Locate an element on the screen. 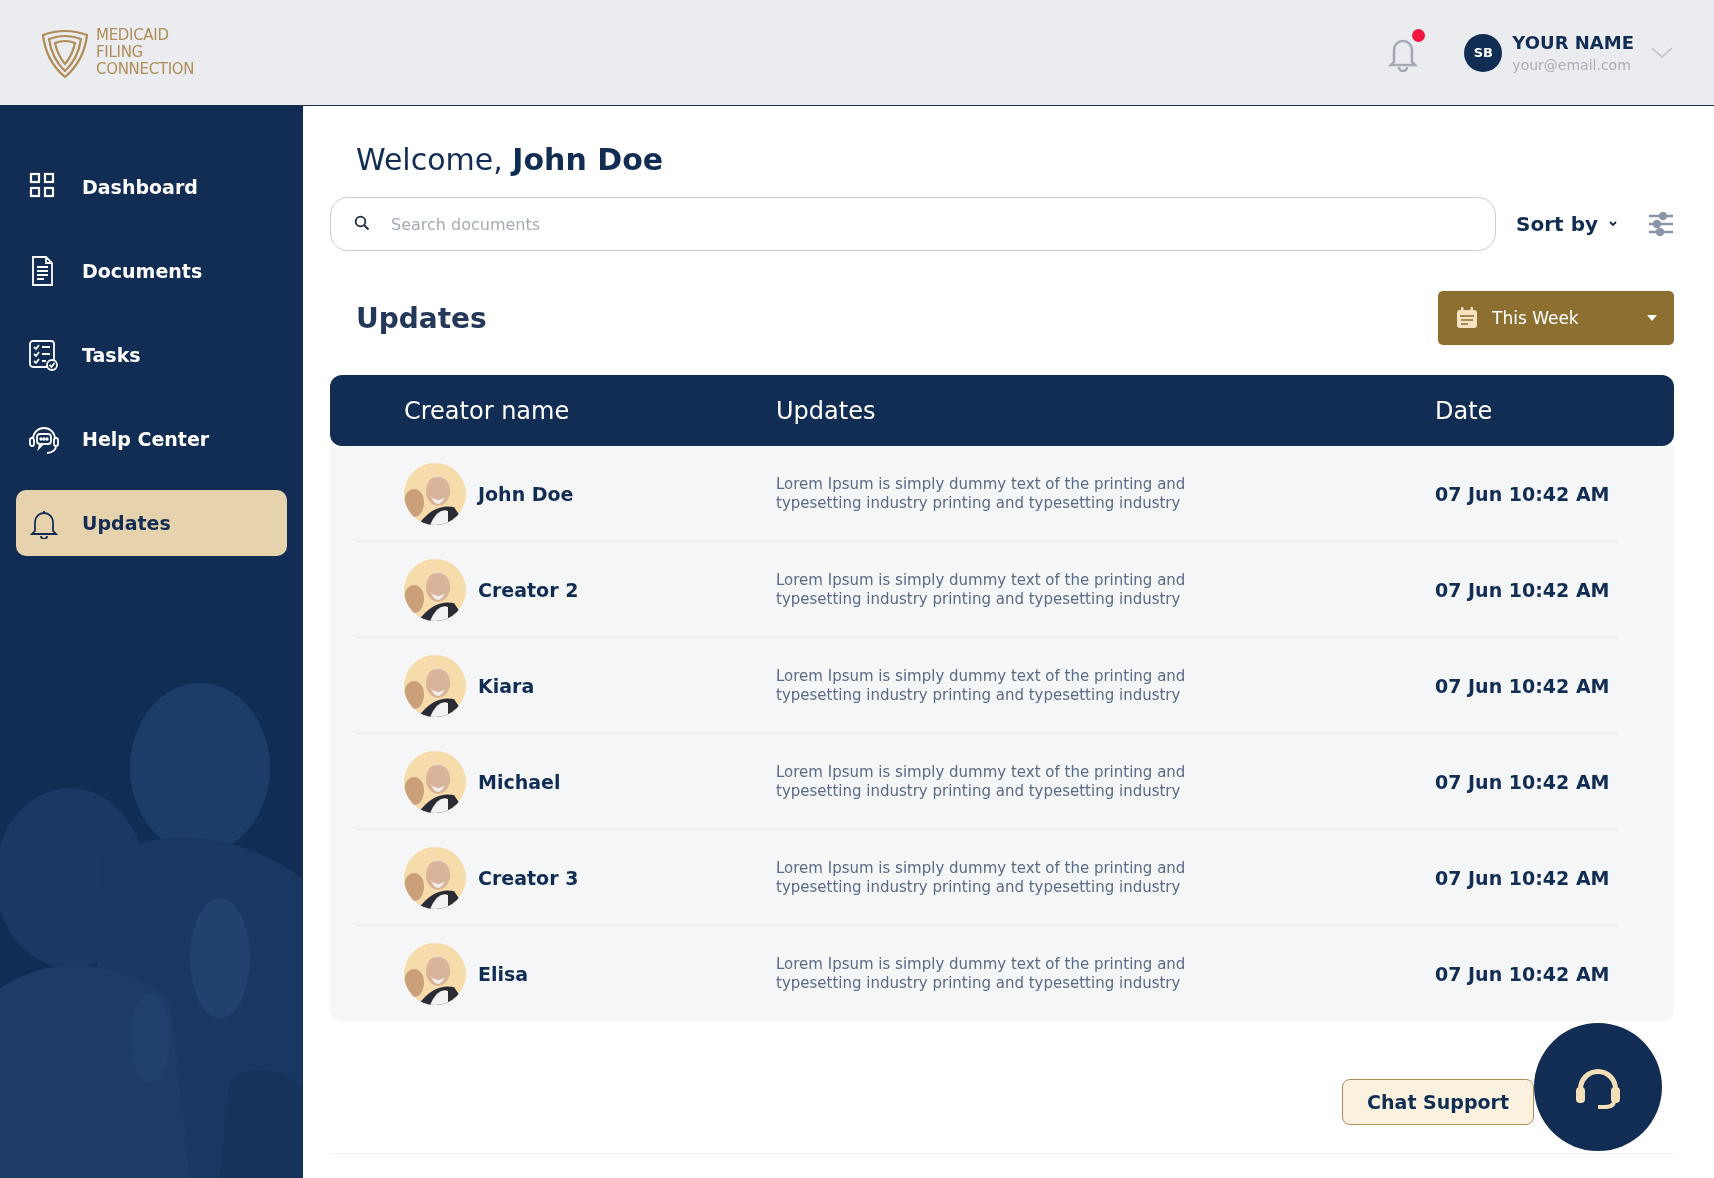 The width and height of the screenshot is (1714, 1178). nav-item: Documents is located at coordinates (151, 271).